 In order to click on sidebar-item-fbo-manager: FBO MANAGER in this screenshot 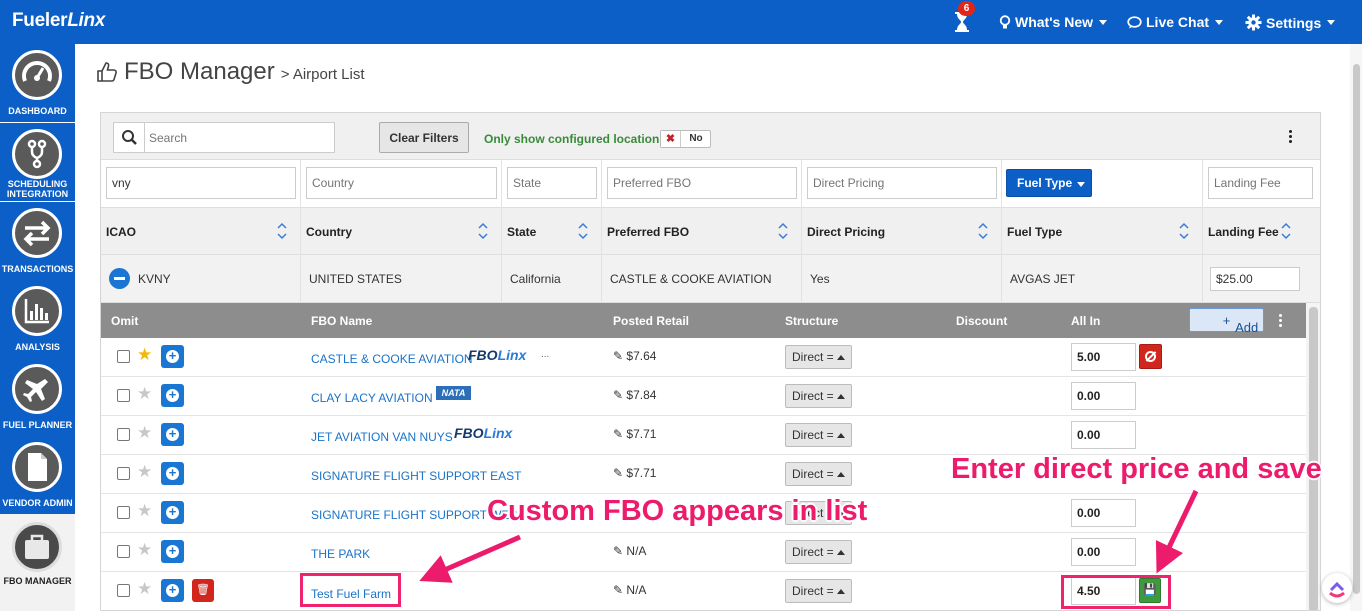, I will do `click(37, 562)`.